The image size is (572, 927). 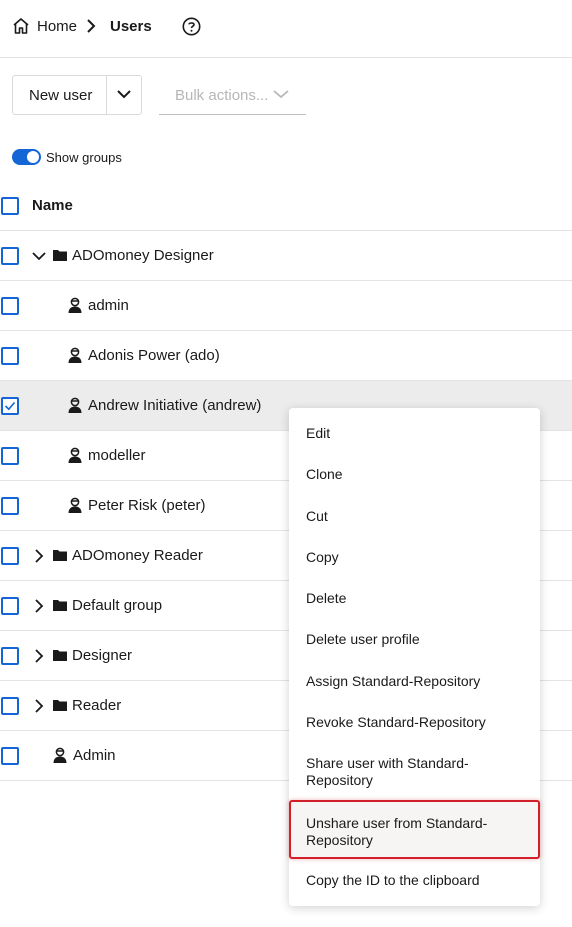 I want to click on checkmark-icon, so click(x=10, y=406).